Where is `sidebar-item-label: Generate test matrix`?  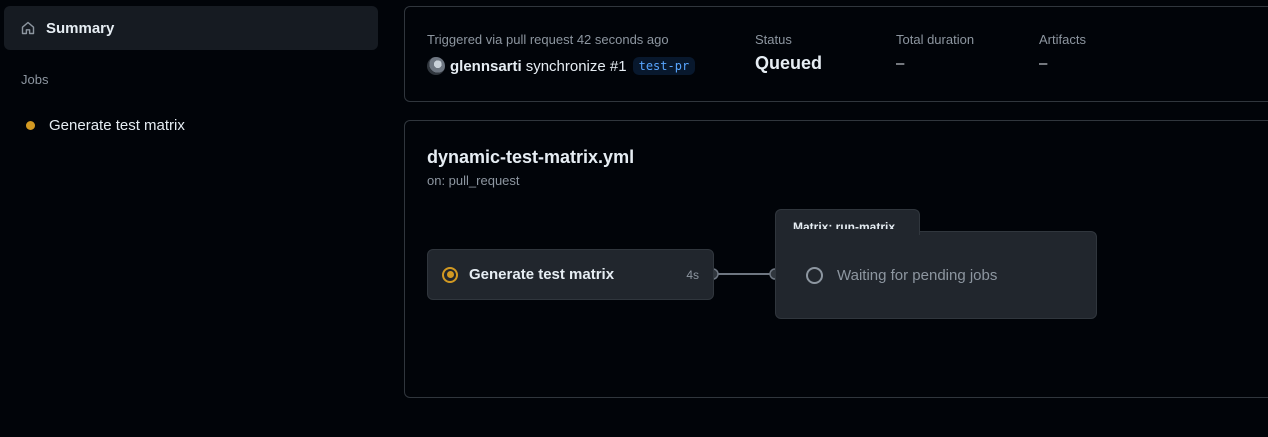
sidebar-item-label: Generate test matrix is located at coordinates (117, 125).